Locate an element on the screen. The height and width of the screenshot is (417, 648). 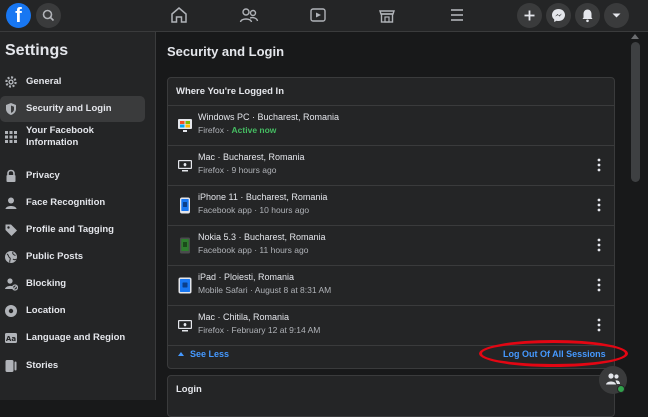
sidebar-item-label: Blocking is located at coordinates (46, 283).